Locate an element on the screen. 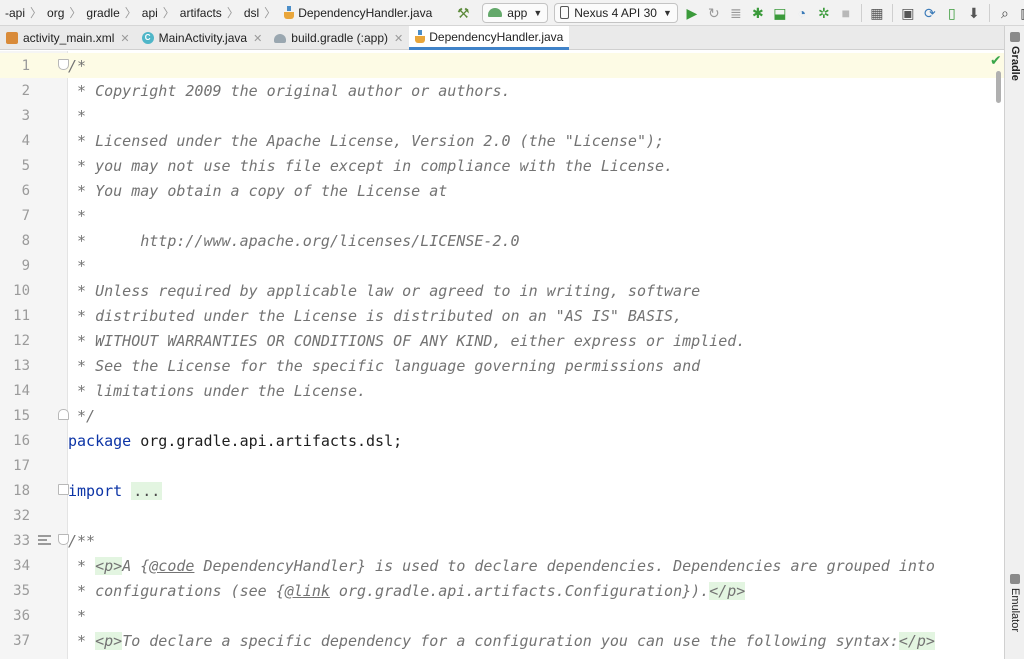 The height and width of the screenshot is (659, 1024). tab-build-gradle: build.gradle (:app) ✕ is located at coordinates (338, 38).